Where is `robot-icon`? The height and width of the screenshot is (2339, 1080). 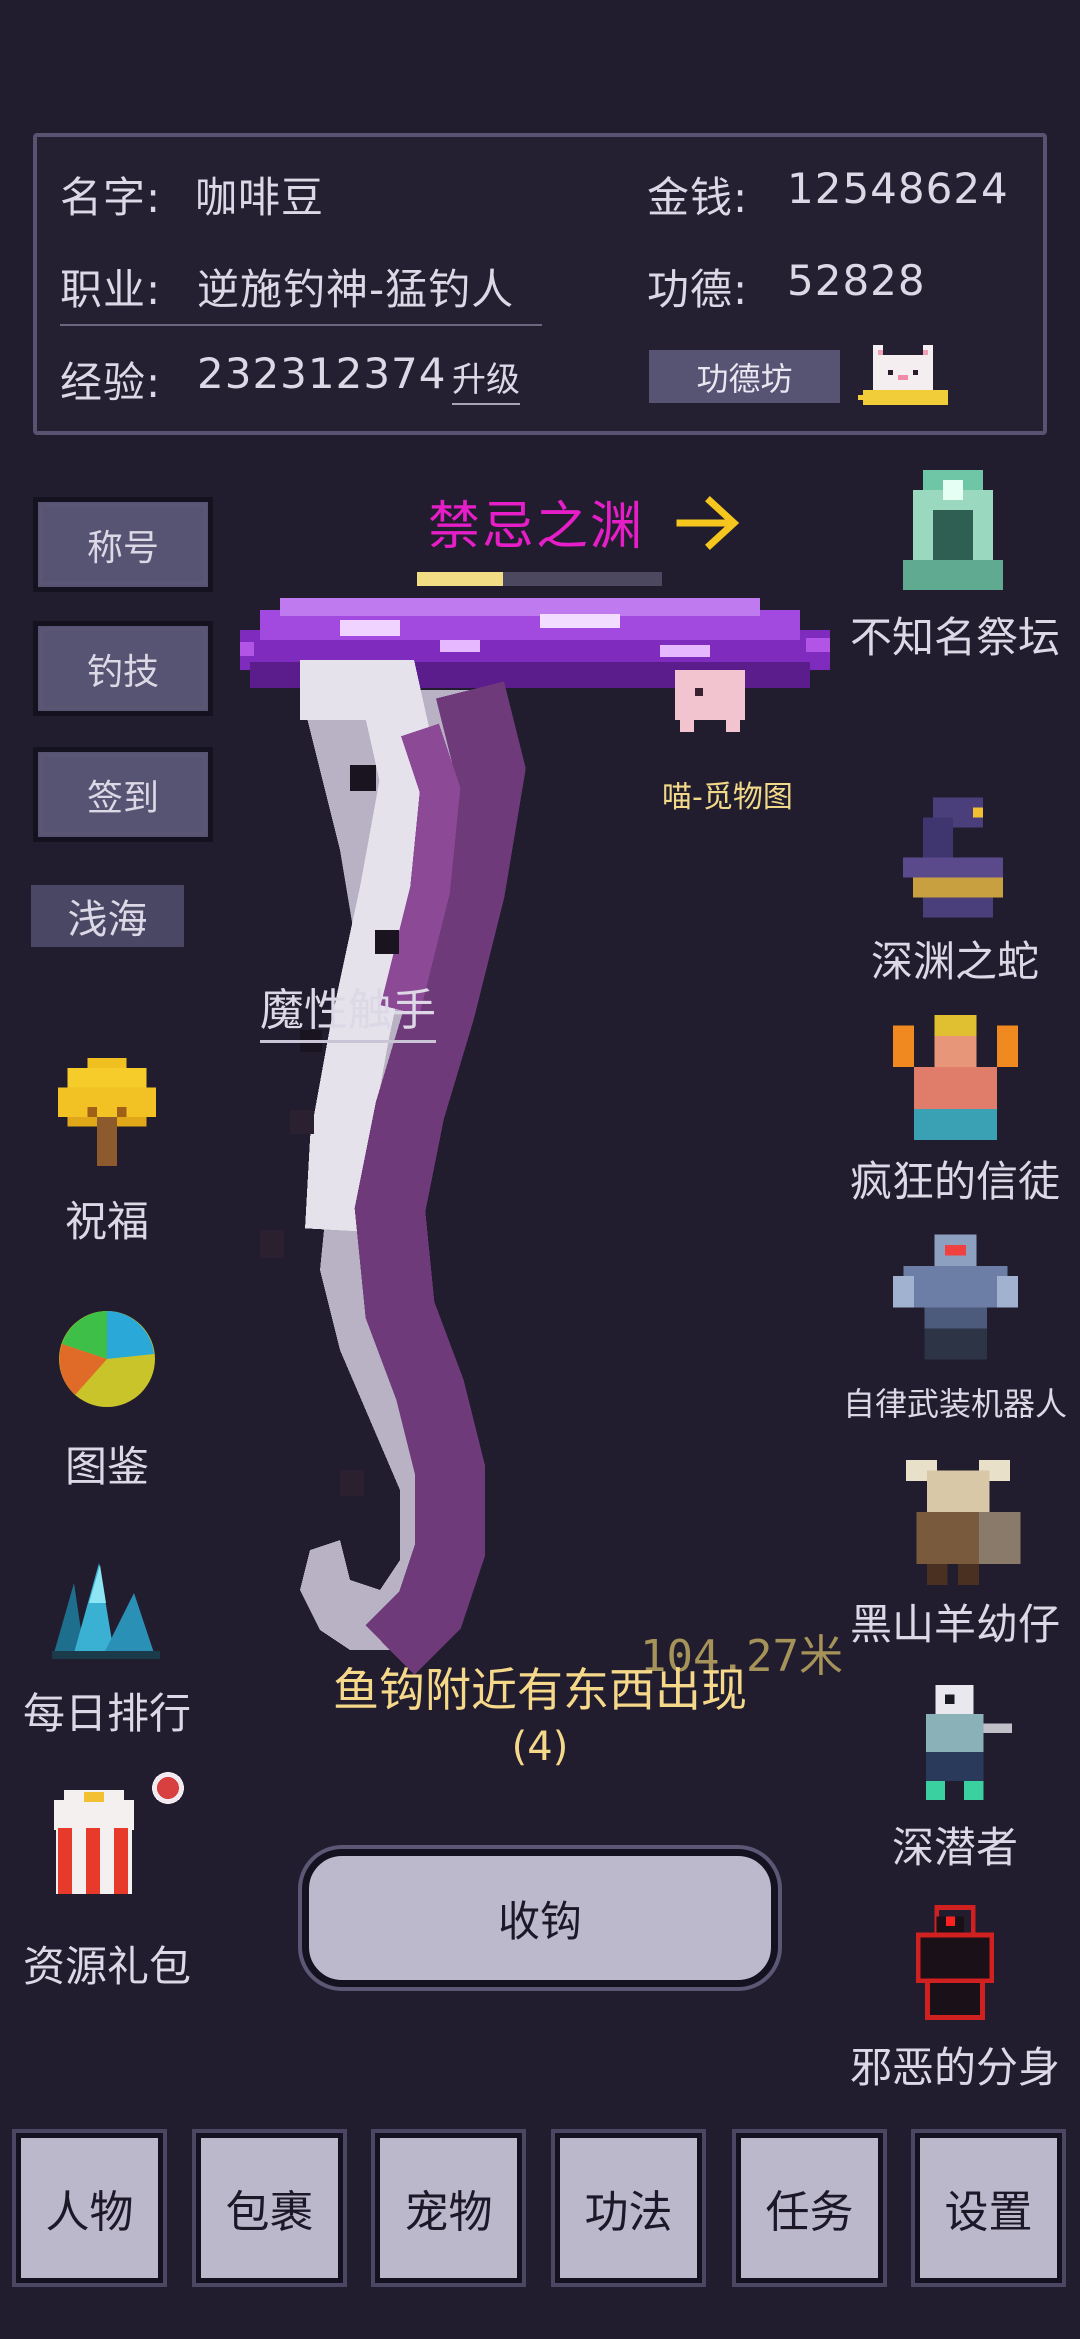
robot-icon is located at coordinates (955, 1297).